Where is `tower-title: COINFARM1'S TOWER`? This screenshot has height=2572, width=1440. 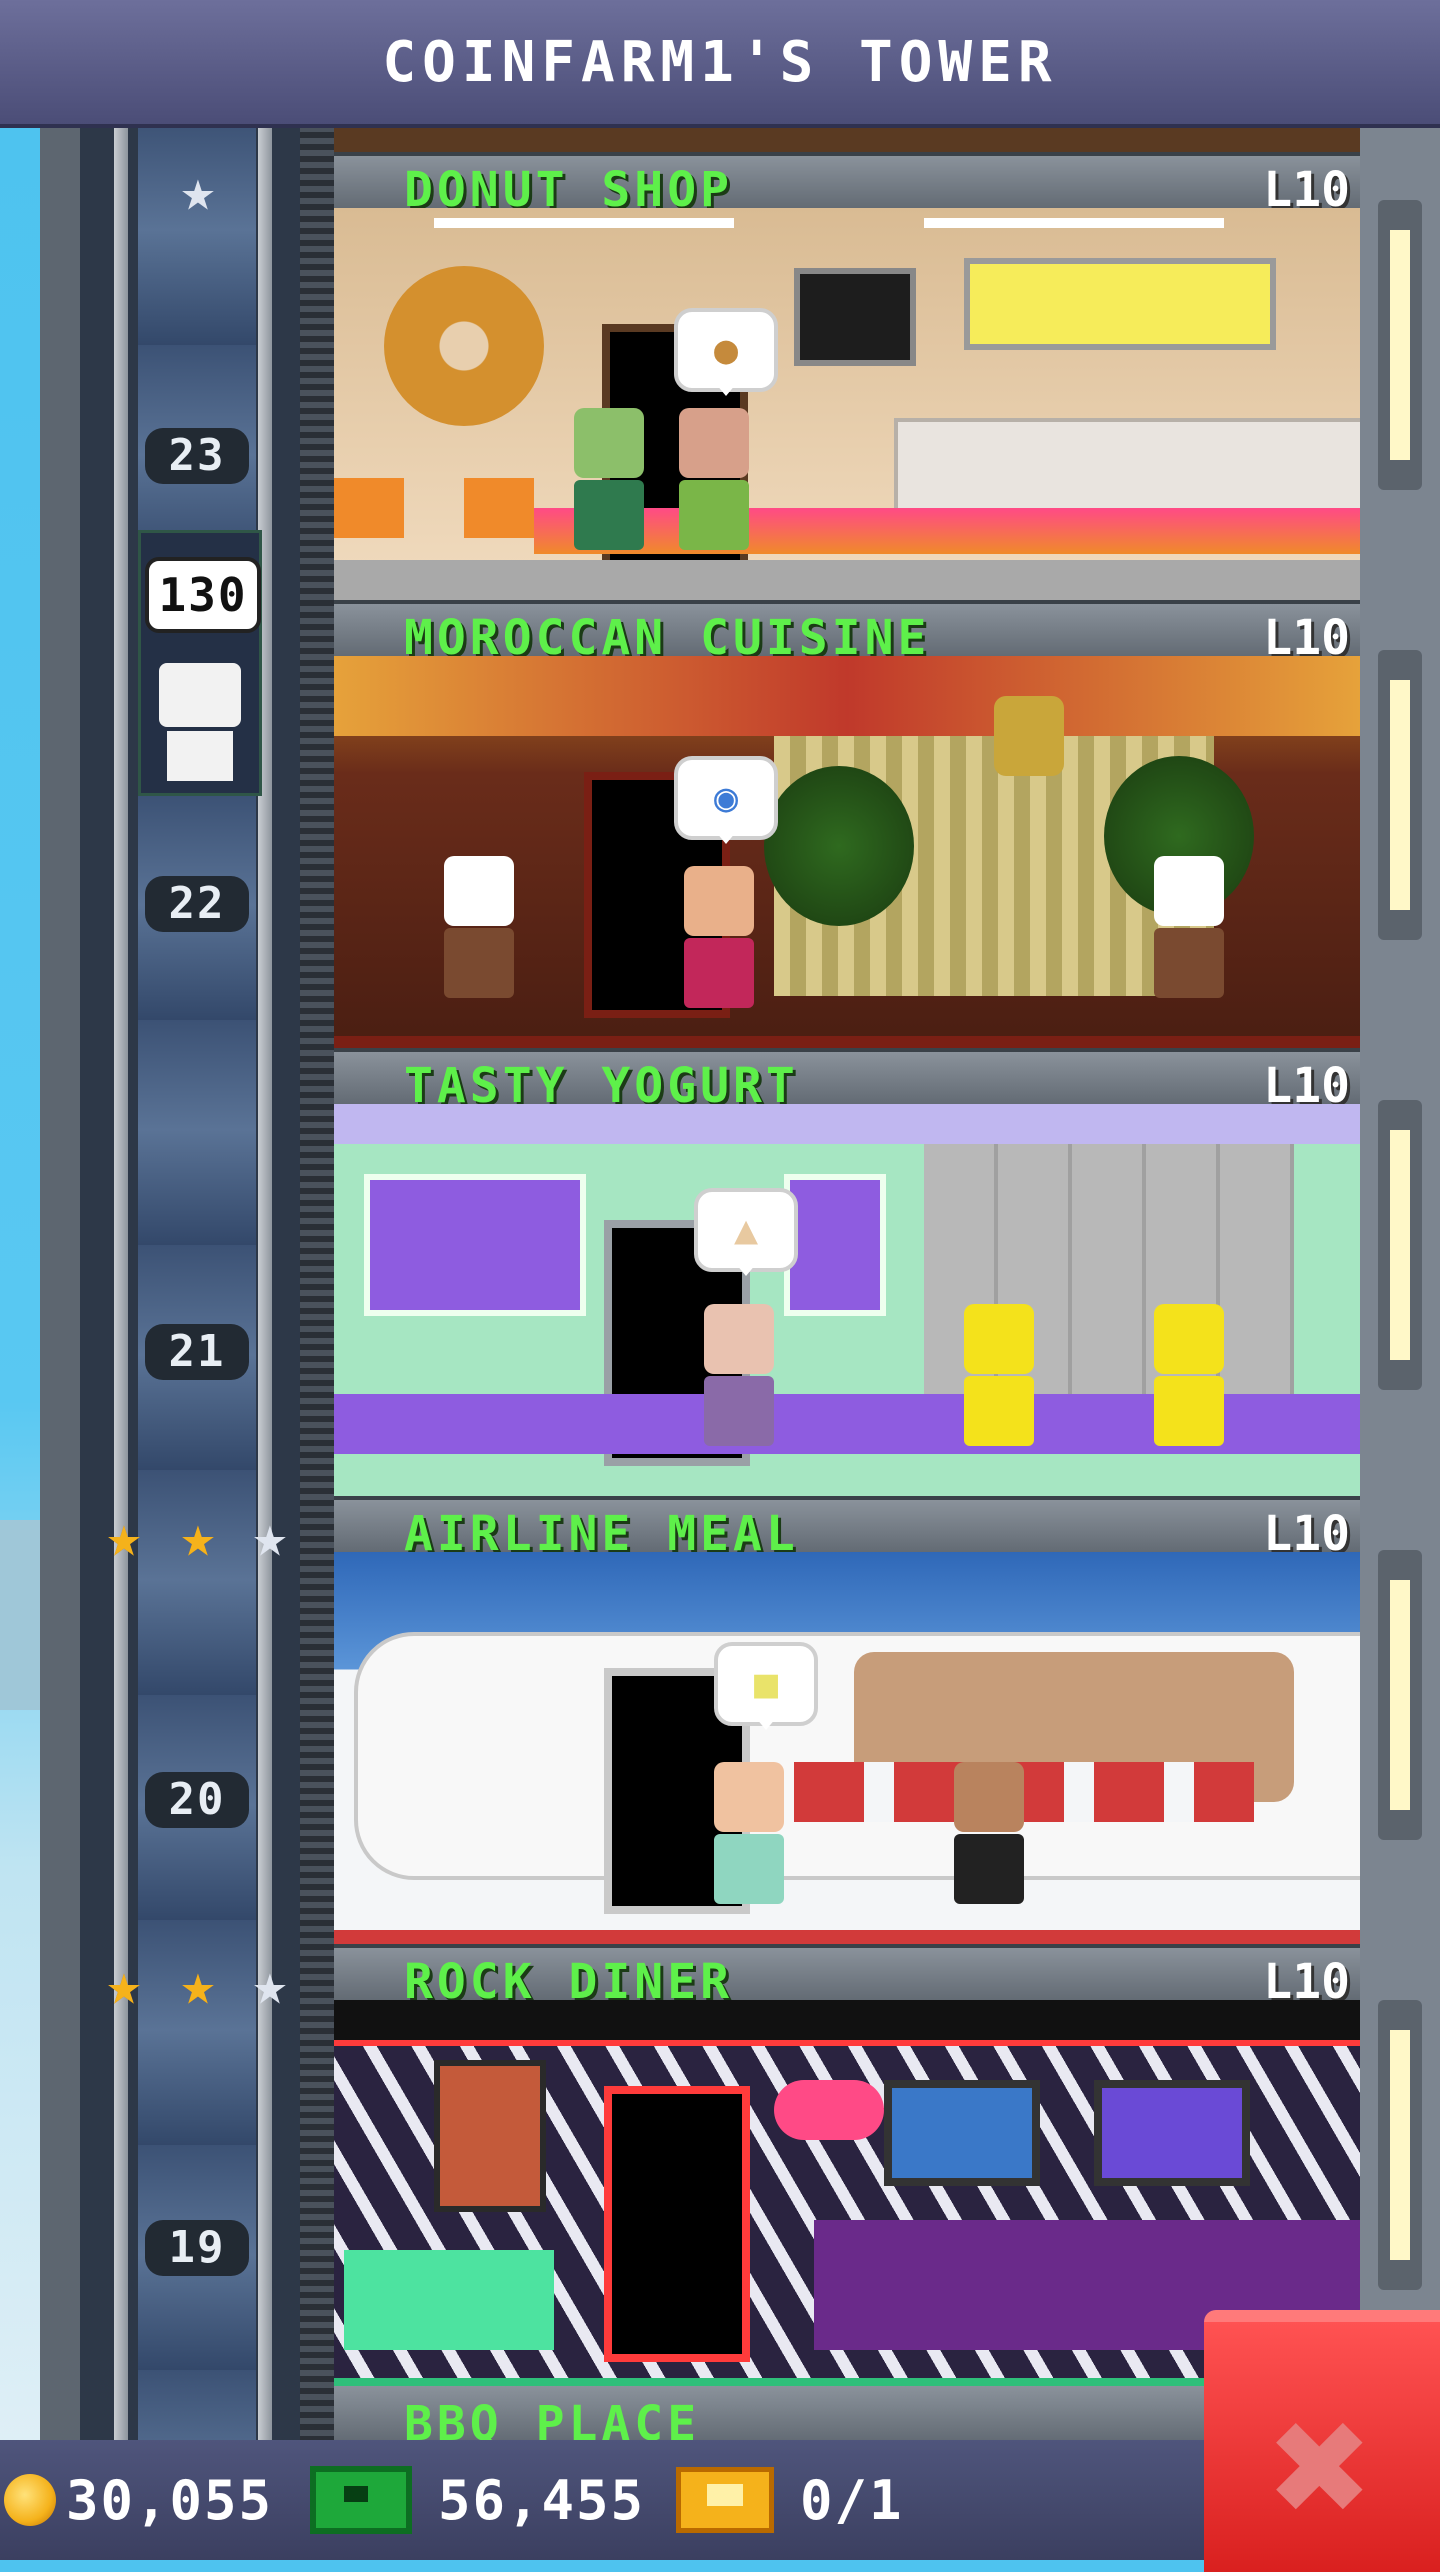 tower-title: COINFARM1'S TOWER is located at coordinates (720, 62).